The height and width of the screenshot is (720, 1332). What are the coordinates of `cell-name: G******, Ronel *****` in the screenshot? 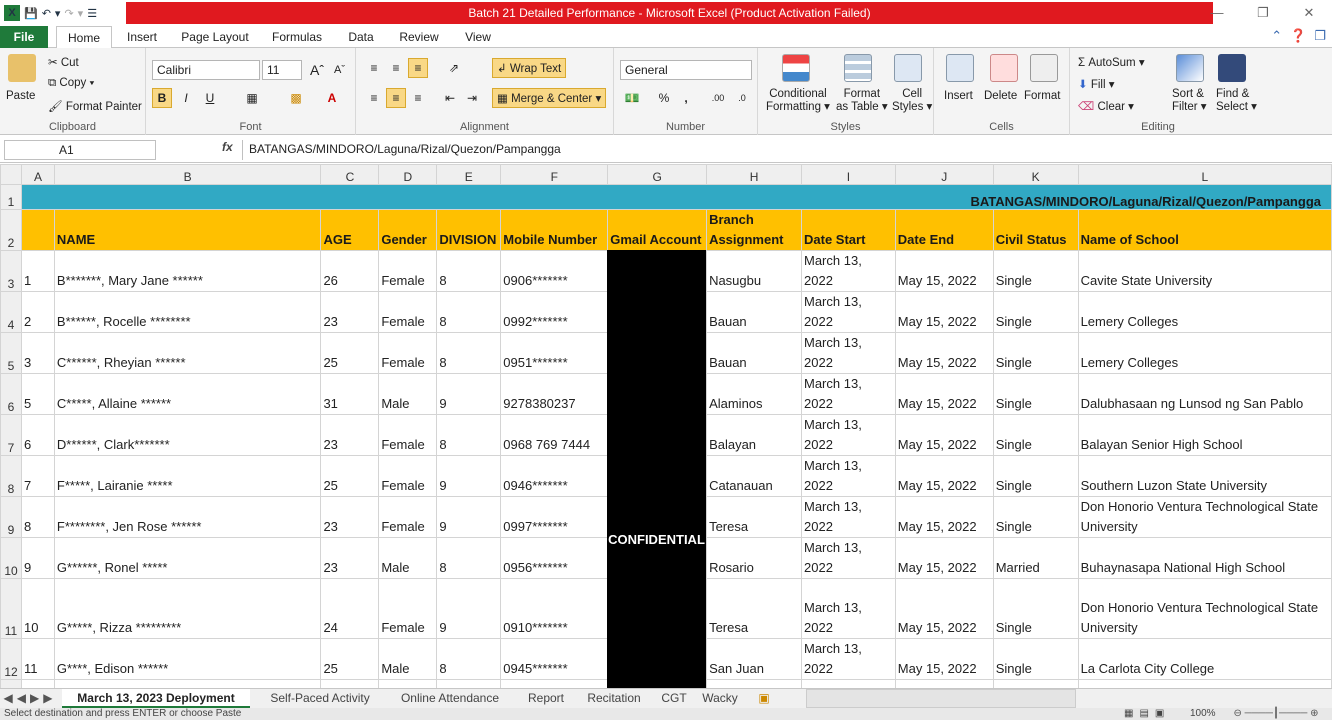 It's located at (187, 558).